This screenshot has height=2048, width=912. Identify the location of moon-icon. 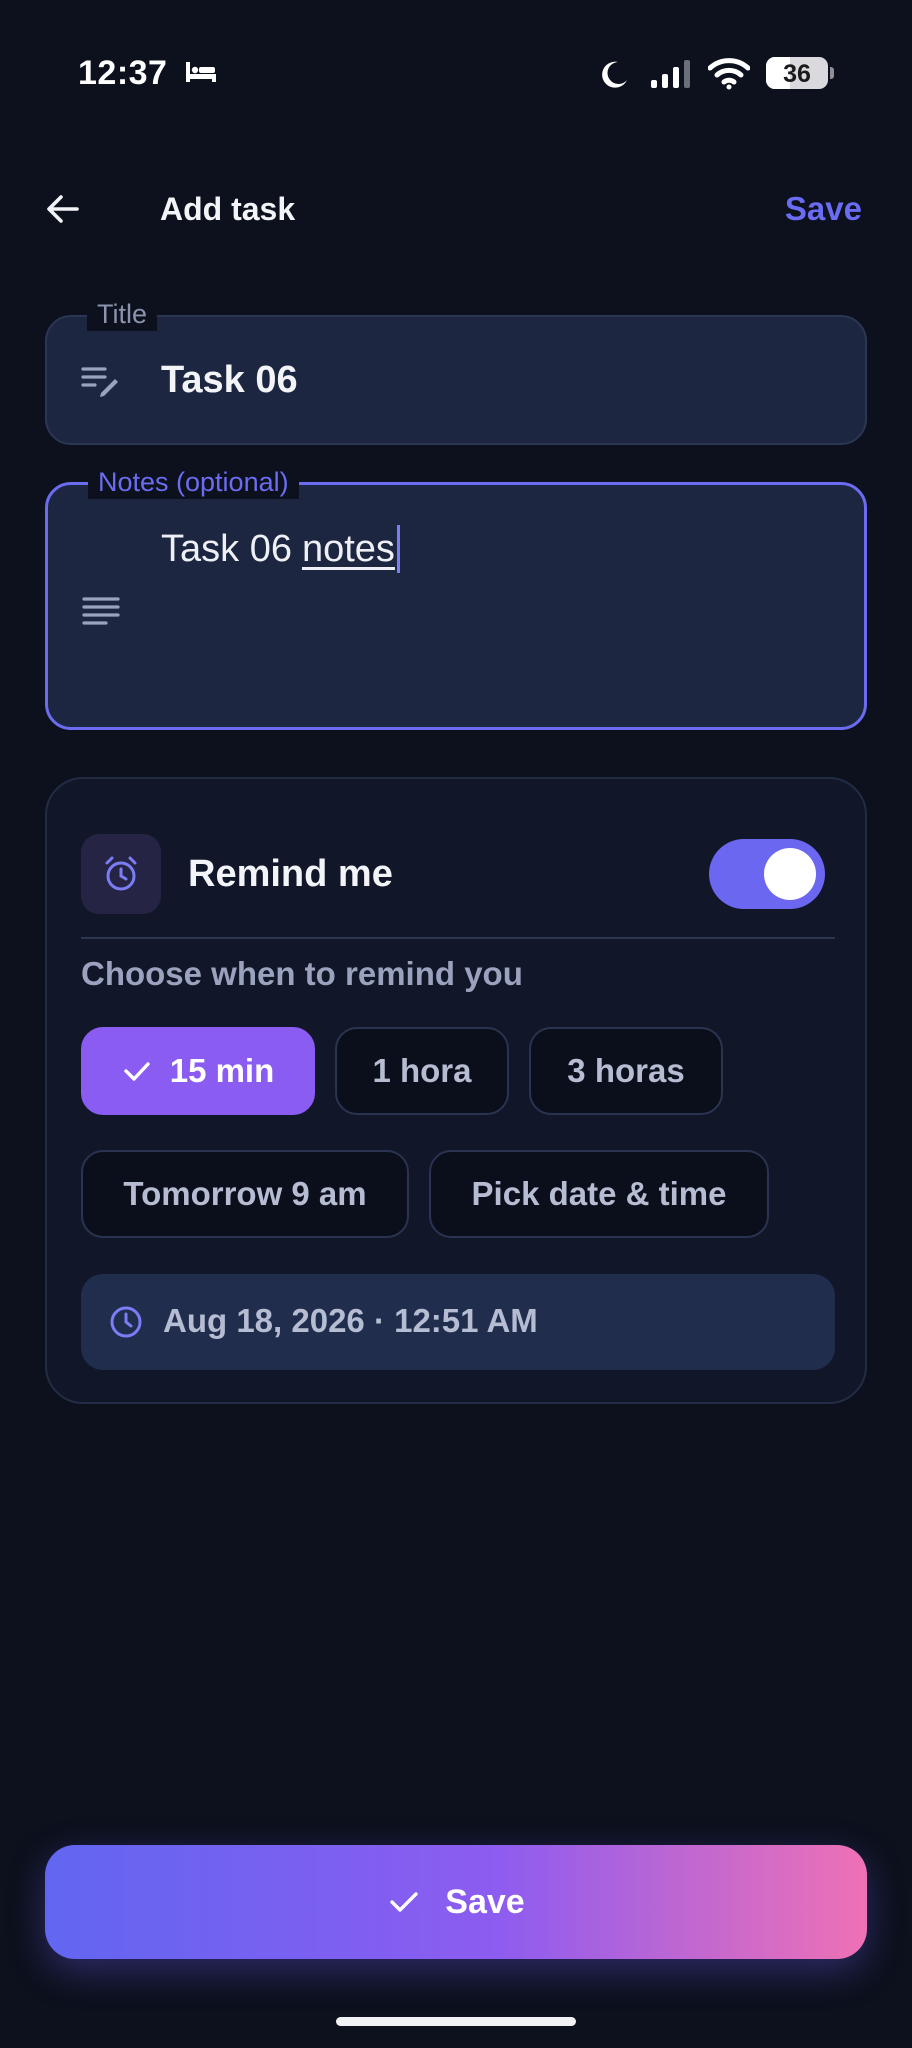
(614, 74).